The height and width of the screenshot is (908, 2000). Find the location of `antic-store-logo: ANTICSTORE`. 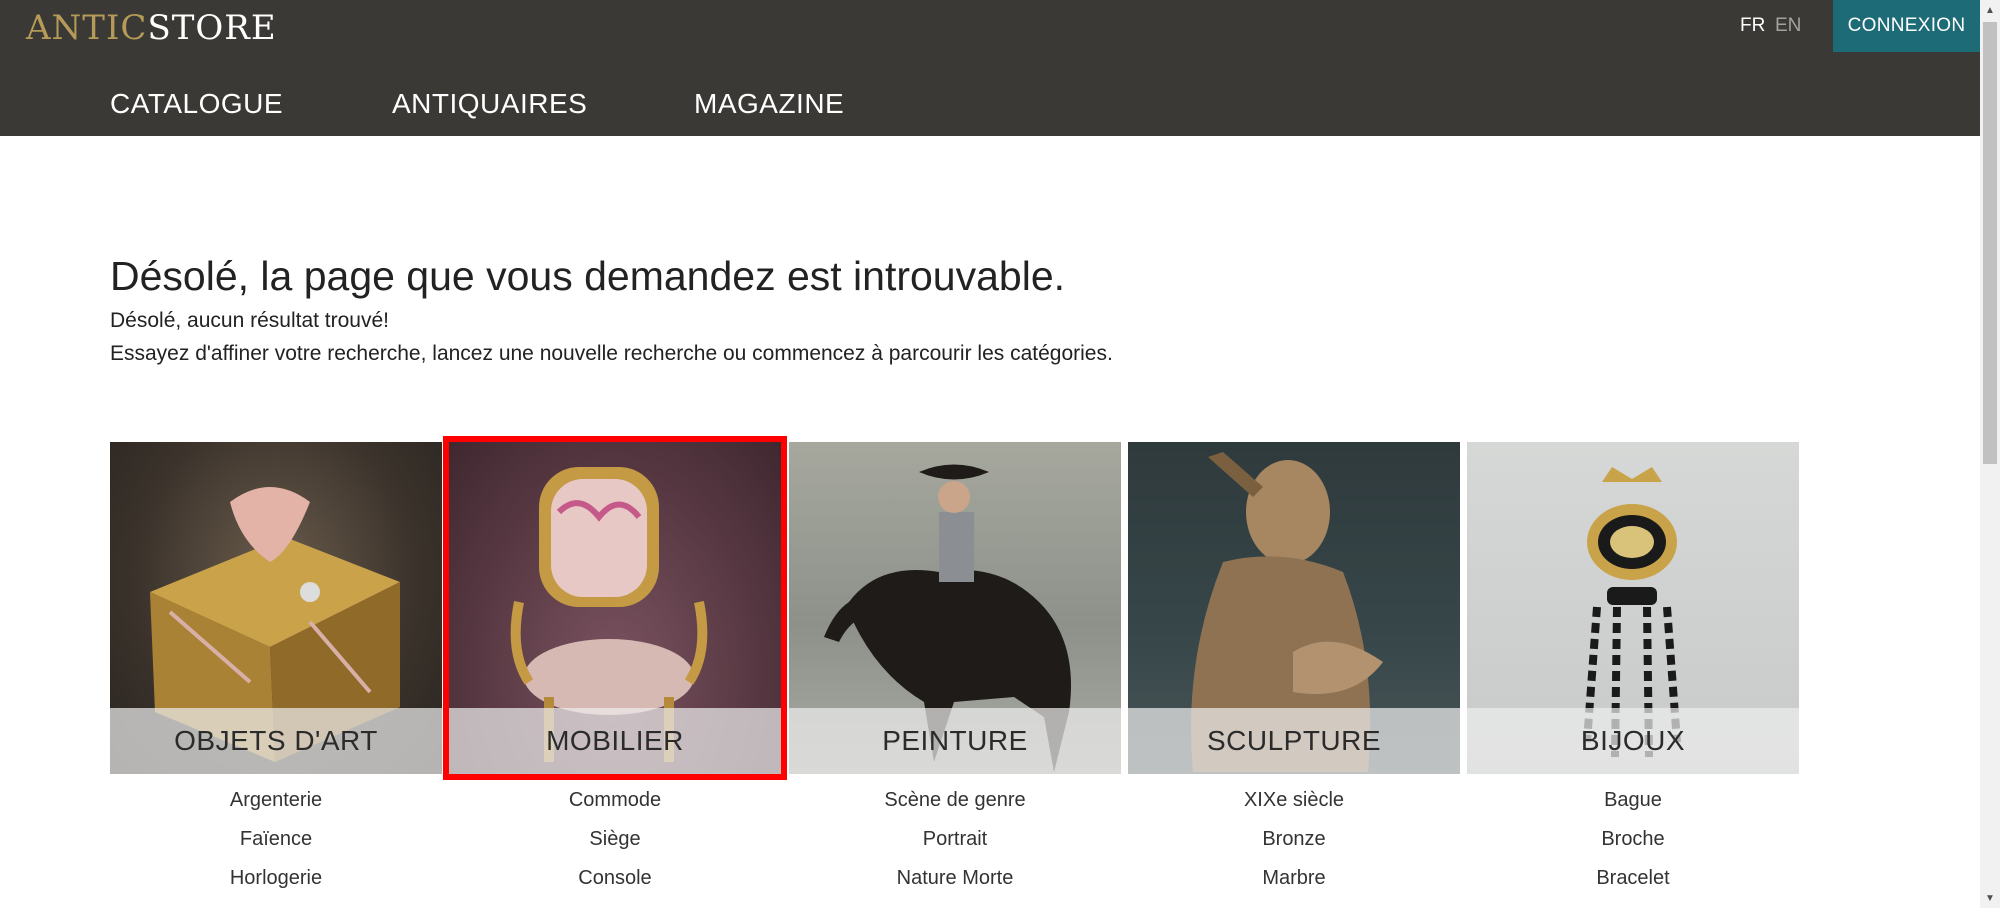

antic-store-logo: ANTICSTORE is located at coordinates (151, 28).